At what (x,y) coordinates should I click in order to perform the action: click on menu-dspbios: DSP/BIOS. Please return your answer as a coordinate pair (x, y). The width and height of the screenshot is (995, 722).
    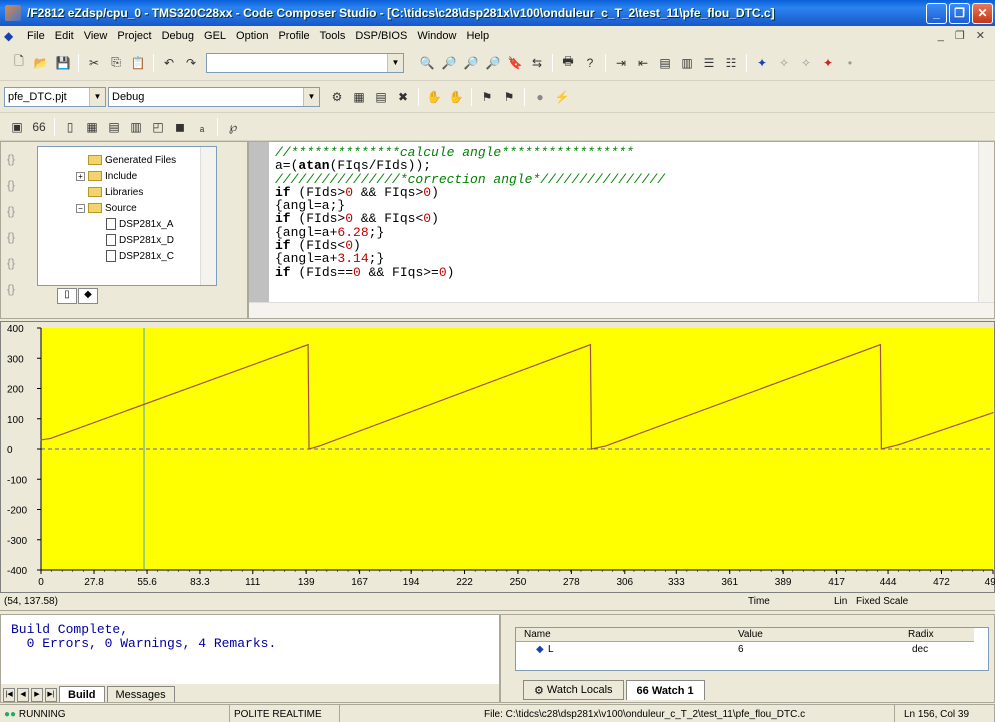
    Looking at the image, I should click on (381, 36).